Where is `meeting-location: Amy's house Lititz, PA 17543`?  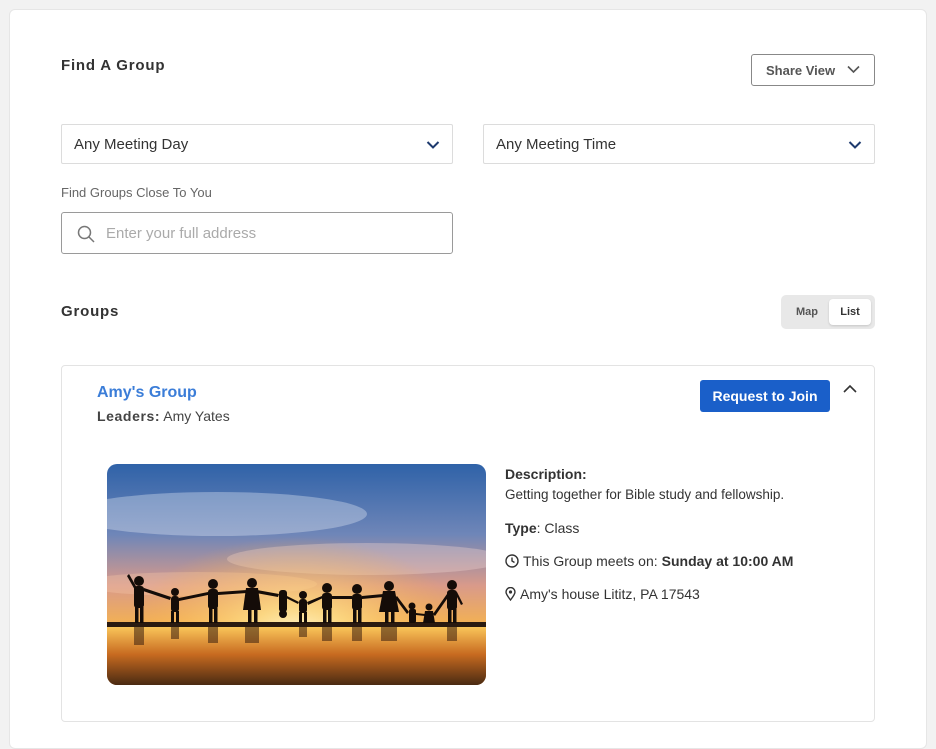
meeting-location: Amy's house Lititz, PA 17543 is located at coordinates (602, 594).